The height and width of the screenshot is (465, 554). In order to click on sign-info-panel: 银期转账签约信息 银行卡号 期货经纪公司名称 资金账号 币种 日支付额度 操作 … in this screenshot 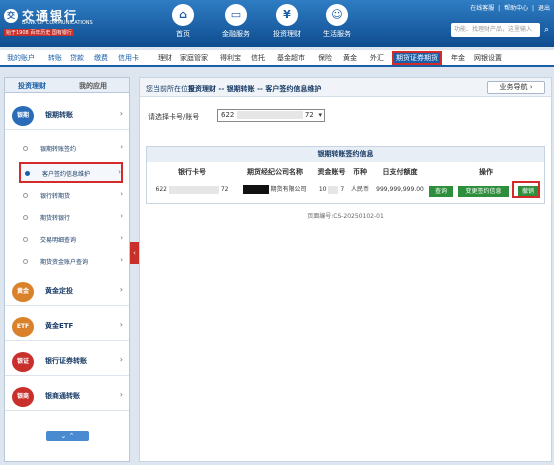, I will do `click(345, 175)`.